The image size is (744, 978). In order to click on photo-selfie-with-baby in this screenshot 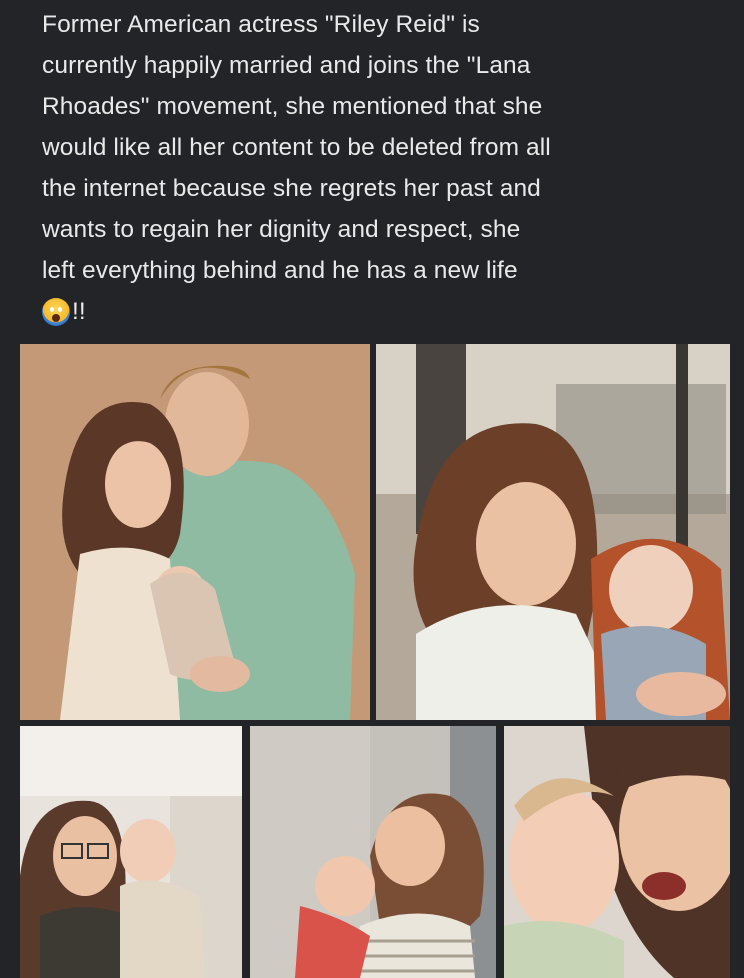, I will do `click(617, 852)`.